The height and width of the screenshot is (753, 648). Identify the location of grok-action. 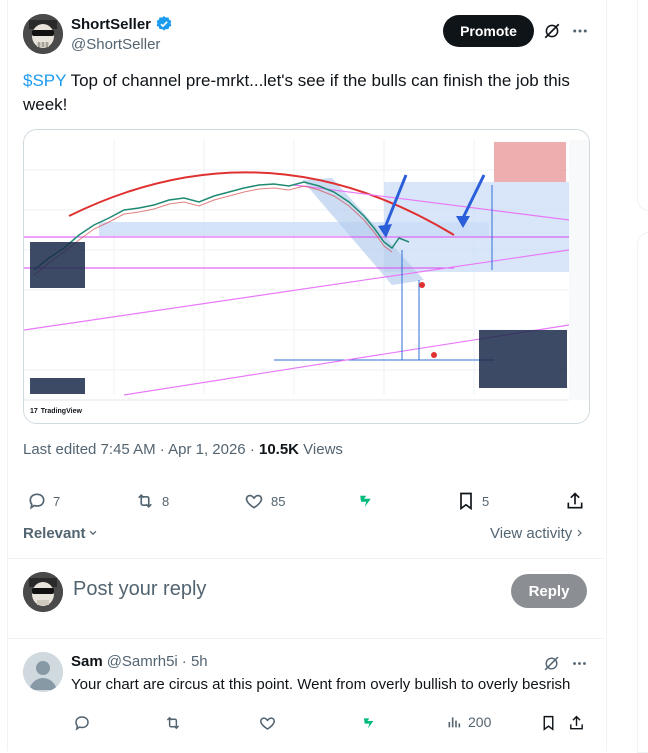
(367, 501).